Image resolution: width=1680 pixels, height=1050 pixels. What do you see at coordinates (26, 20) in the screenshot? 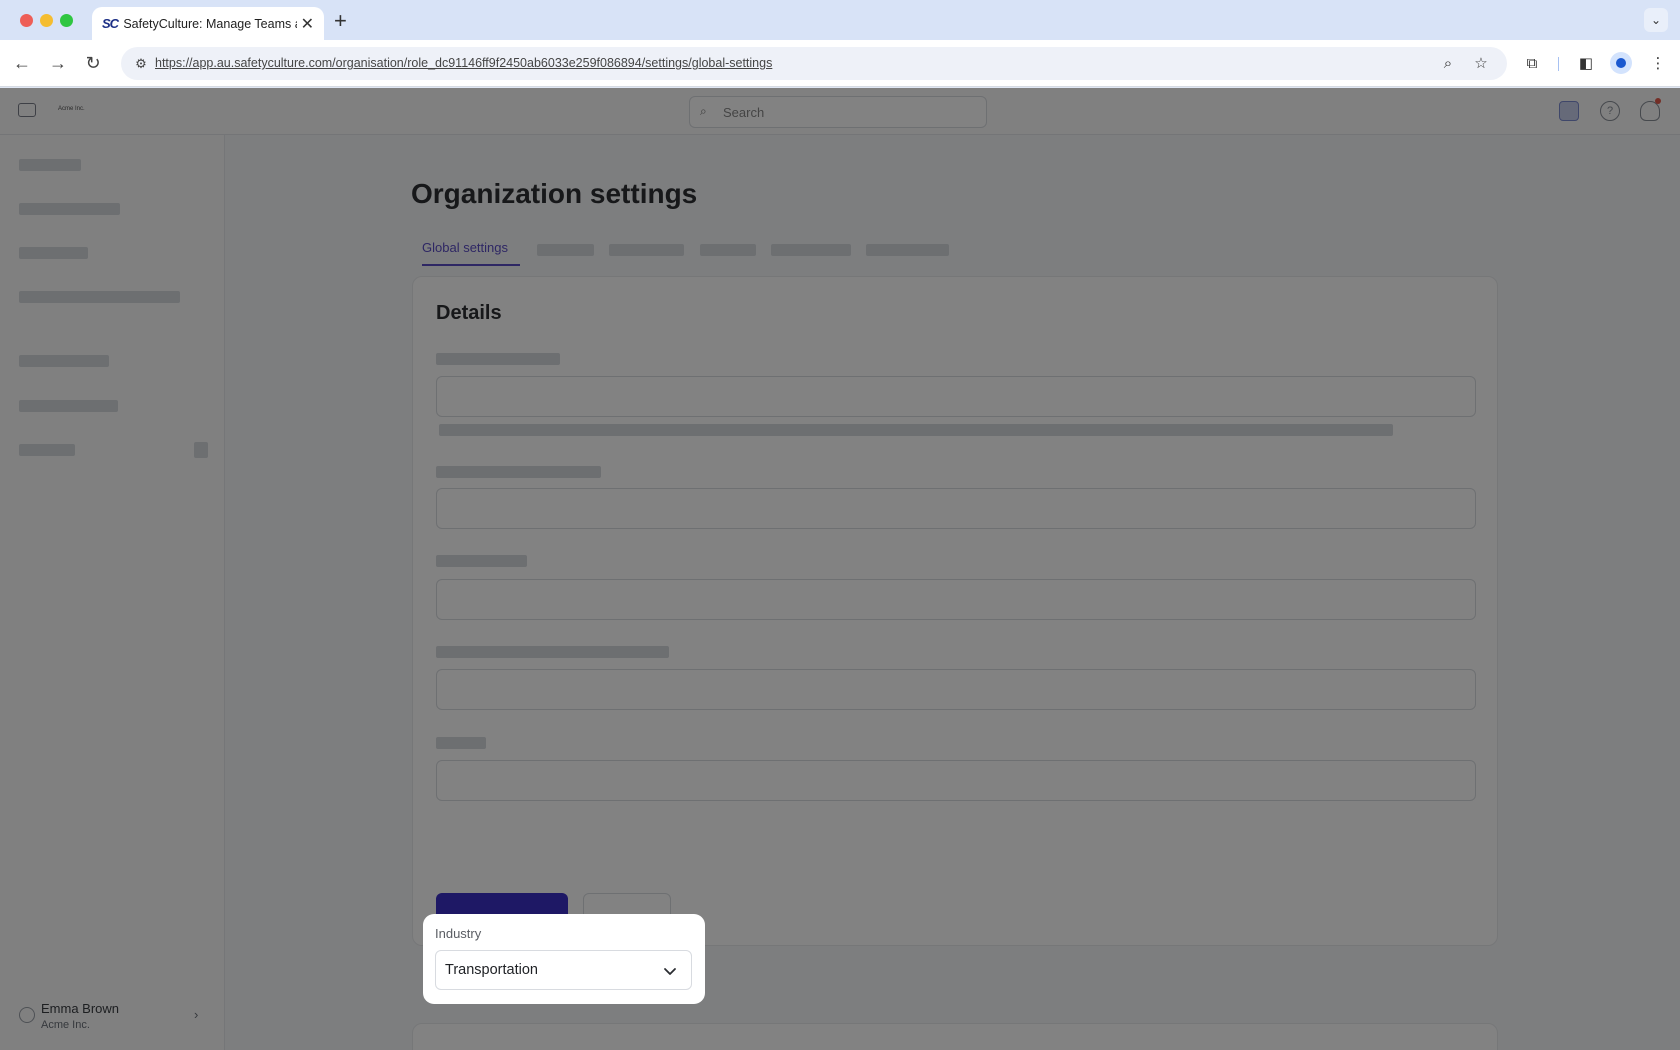
I see `close-window-button` at bounding box center [26, 20].